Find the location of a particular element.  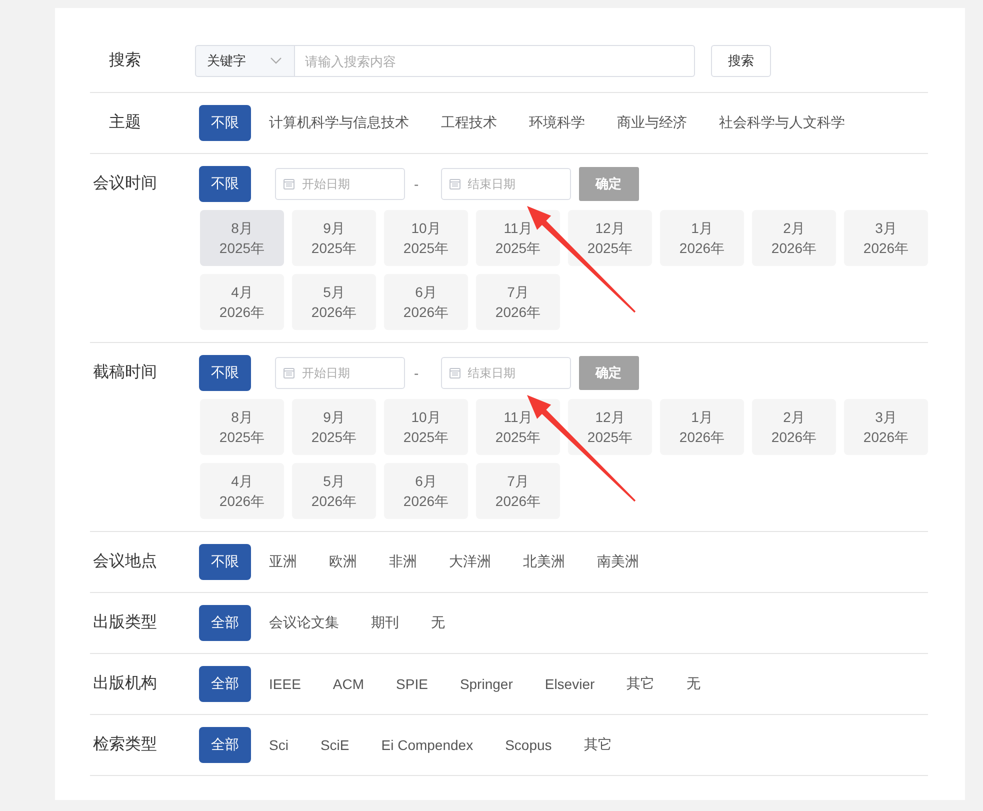

search-field: 请输入搜索内容 is located at coordinates (495, 61).